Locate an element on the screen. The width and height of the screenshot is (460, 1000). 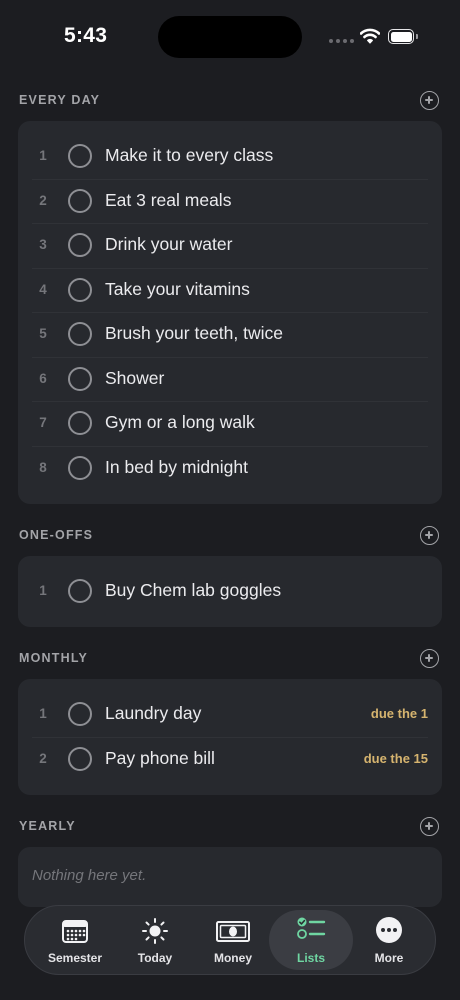
item-number: 6 is located at coordinates (43, 378).